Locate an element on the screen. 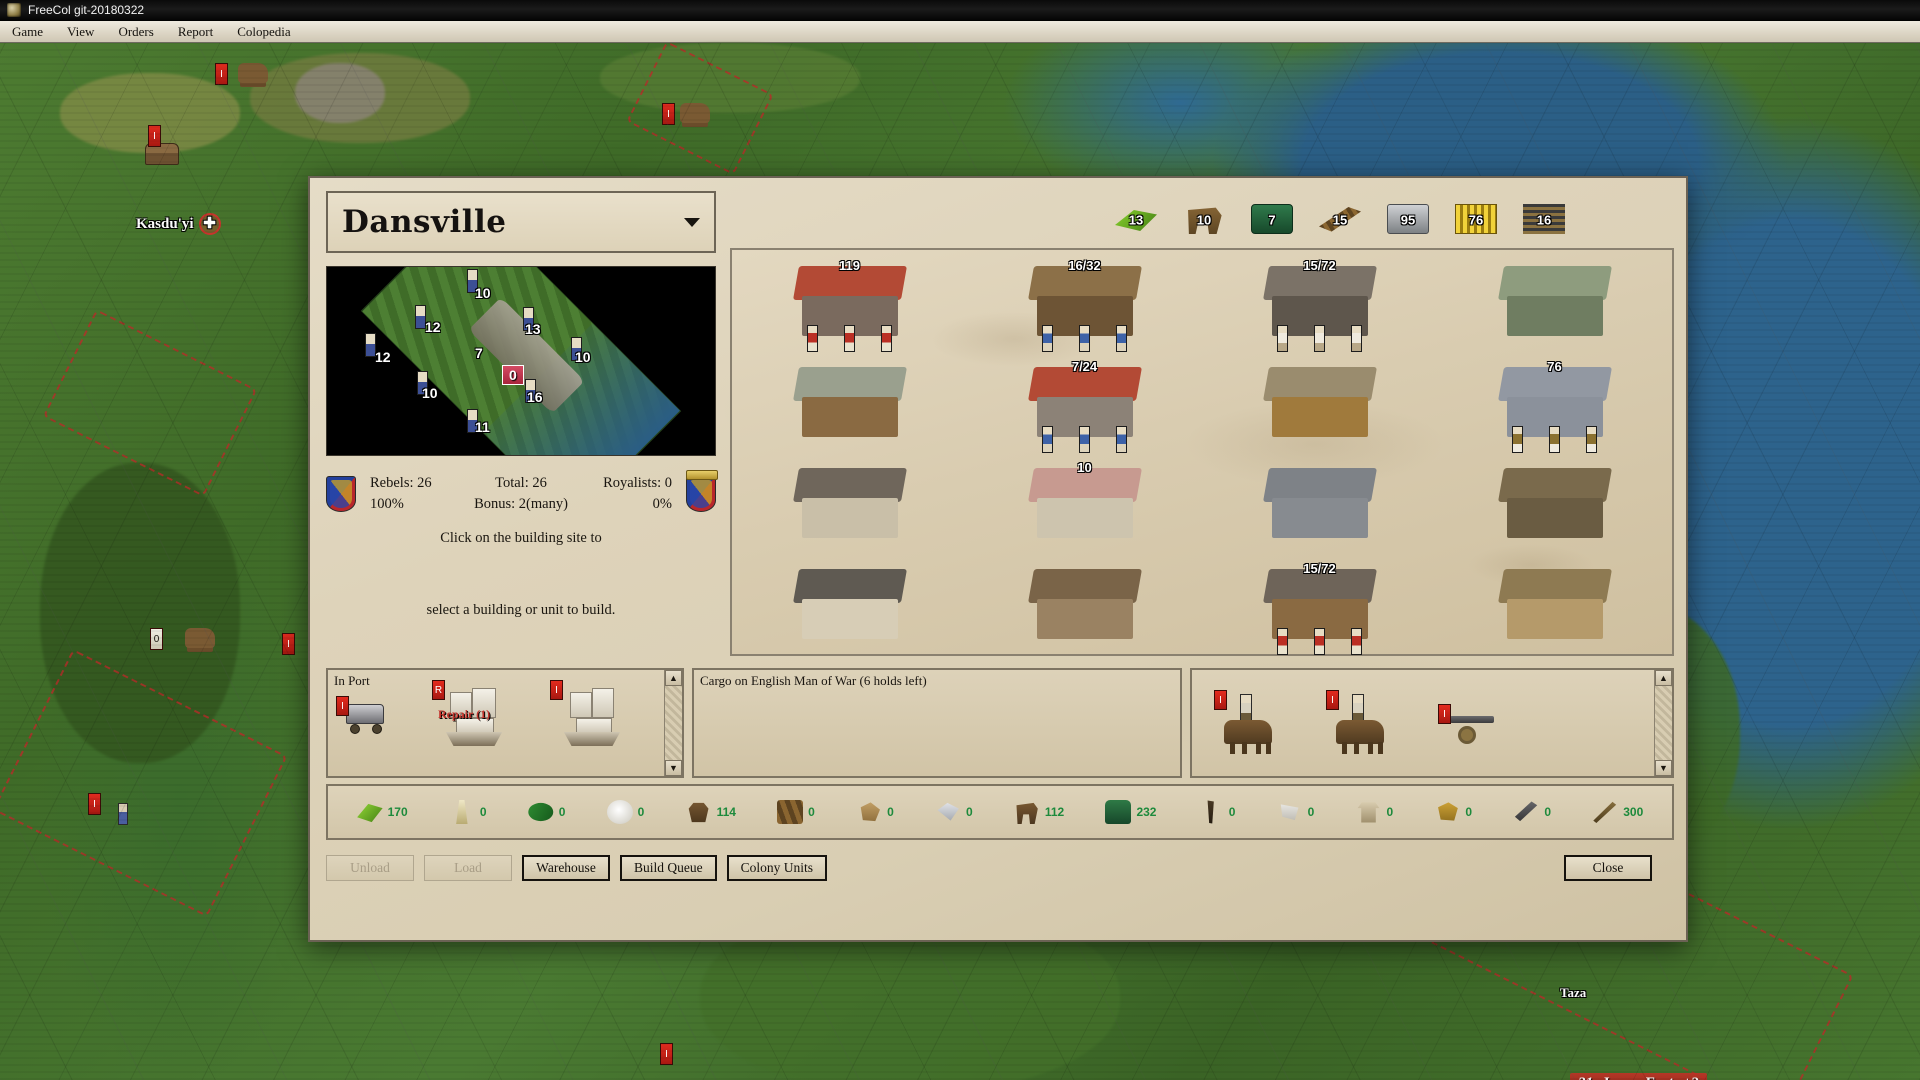  outside-unit-artillery: I is located at coordinates (1470, 725).